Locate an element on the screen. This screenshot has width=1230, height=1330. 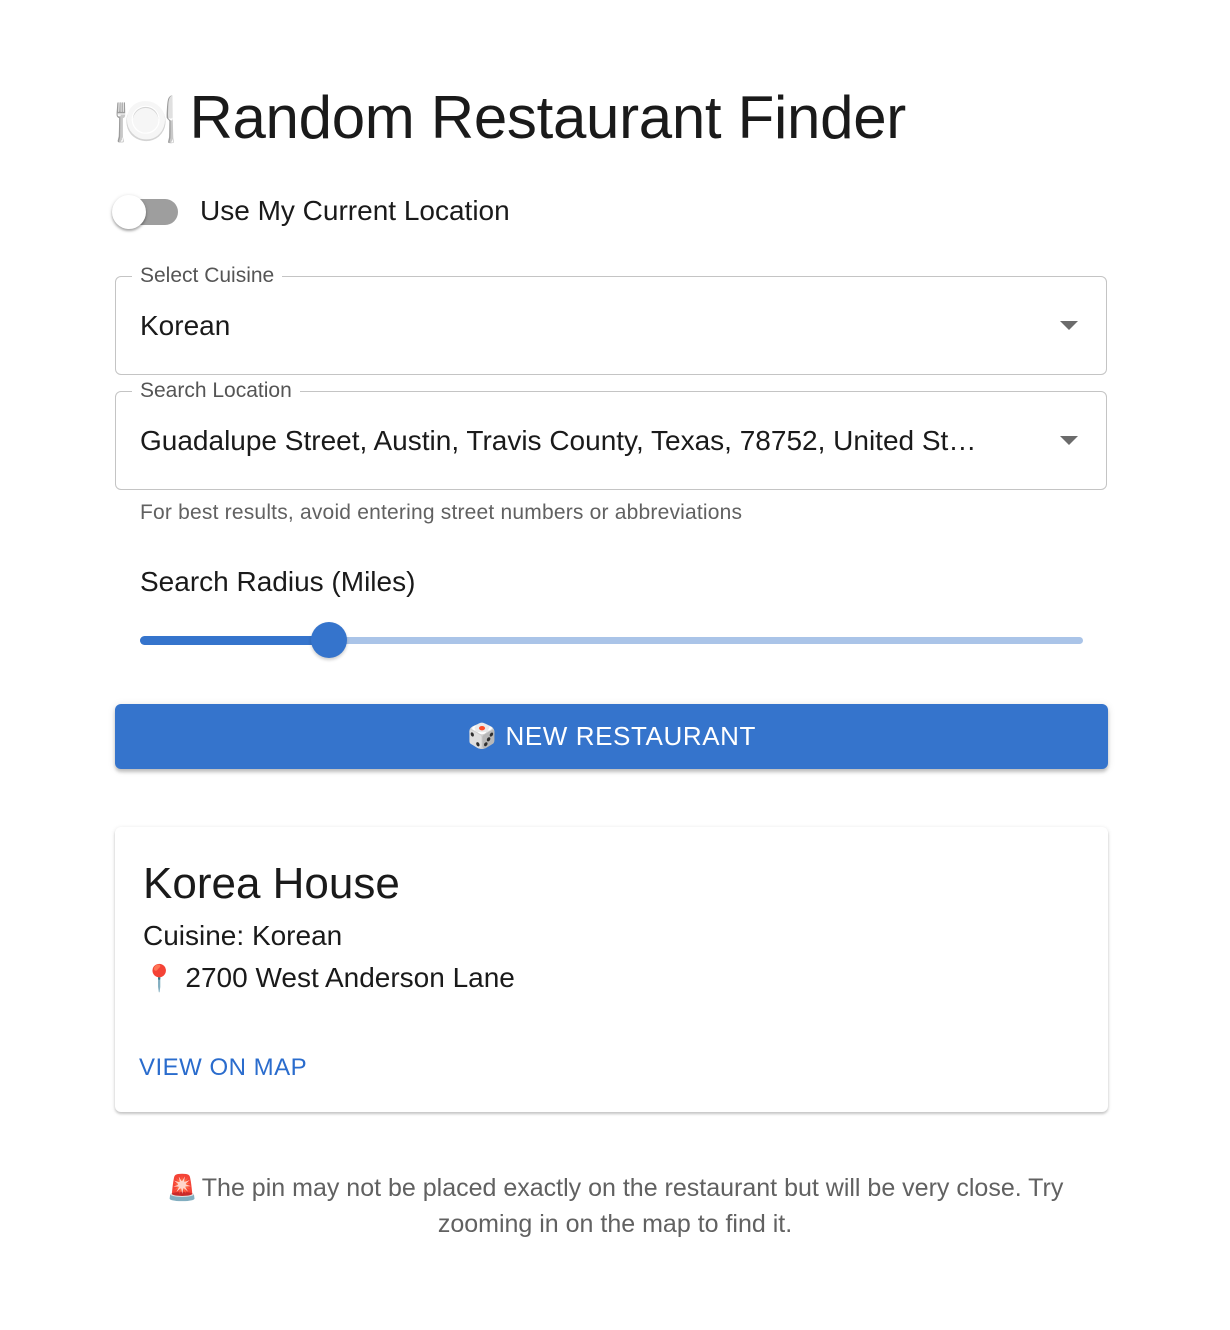
new-restaurant-button: 🎲 NEW RESTAURANT is located at coordinates (611, 736).